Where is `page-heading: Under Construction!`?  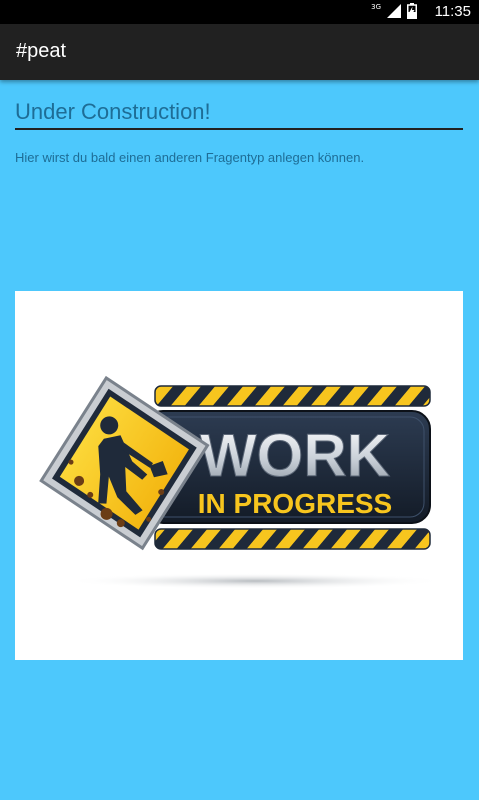
page-heading: Under Construction! is located at coordinates (113, 111).